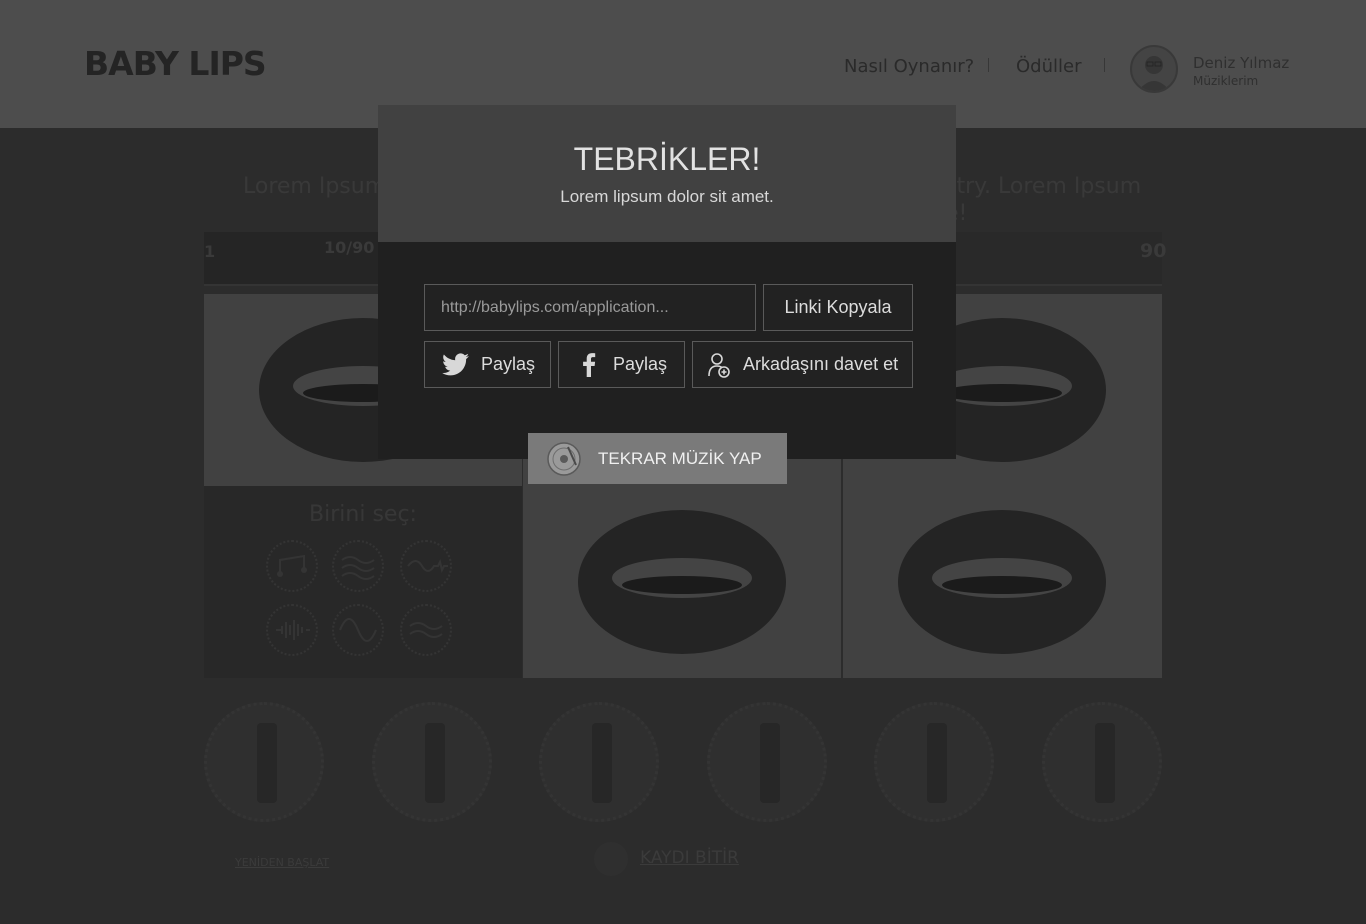 The image size is (1366, 924). I want to click on modal-subtitle: Lorem lipsum dolor sit amet., so click(667, 196).